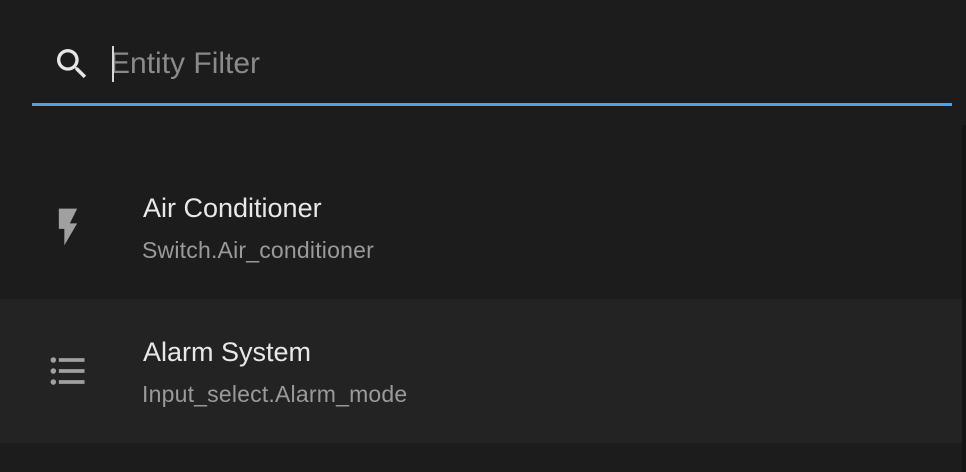 The image size is (966, 472). What do you see at coordinates (275, 394) in the screenshot?
I see `entity-id: Input_select.Alarm_mode` at bounding box center [275, 394].